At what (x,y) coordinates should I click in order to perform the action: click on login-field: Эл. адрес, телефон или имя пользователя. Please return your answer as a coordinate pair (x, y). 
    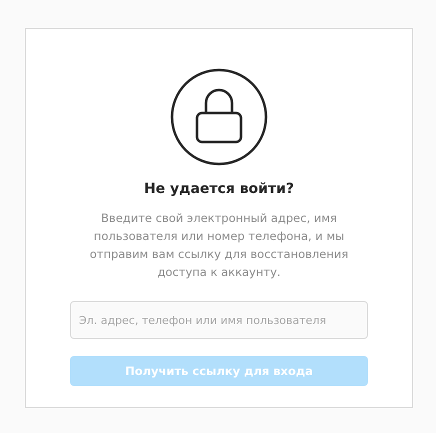
    Looking at the image, I should click on (219, 320).